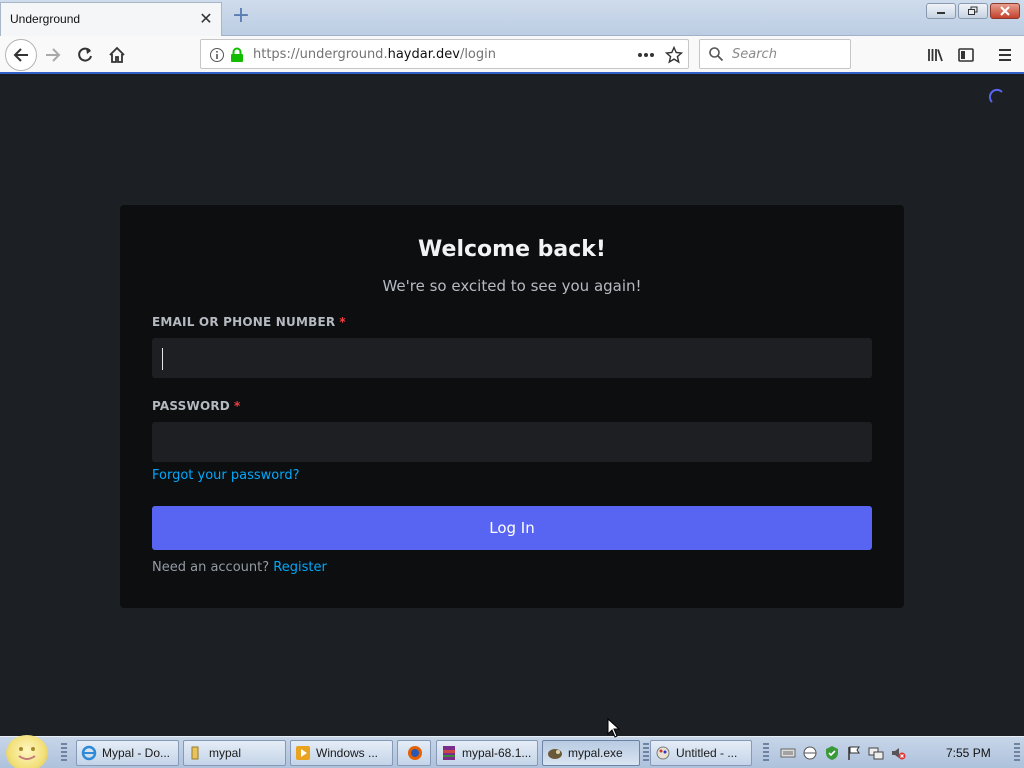 This screenshot has width=1024, height=768. I want to click on library-icon, so click(935, 55).